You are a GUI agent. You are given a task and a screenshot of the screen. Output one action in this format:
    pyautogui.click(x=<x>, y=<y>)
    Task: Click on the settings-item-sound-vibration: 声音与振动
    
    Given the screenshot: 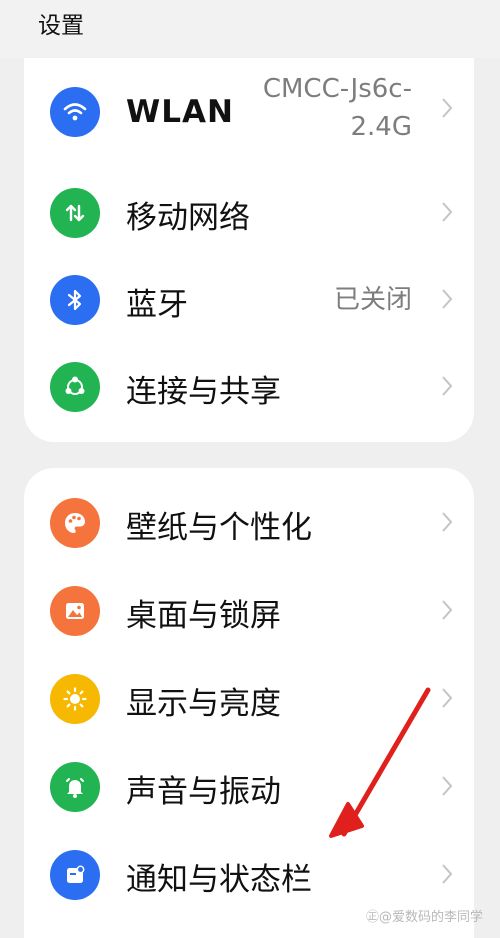 What is the action you would take?
    pyautogui.click(x=249, y=787)
    